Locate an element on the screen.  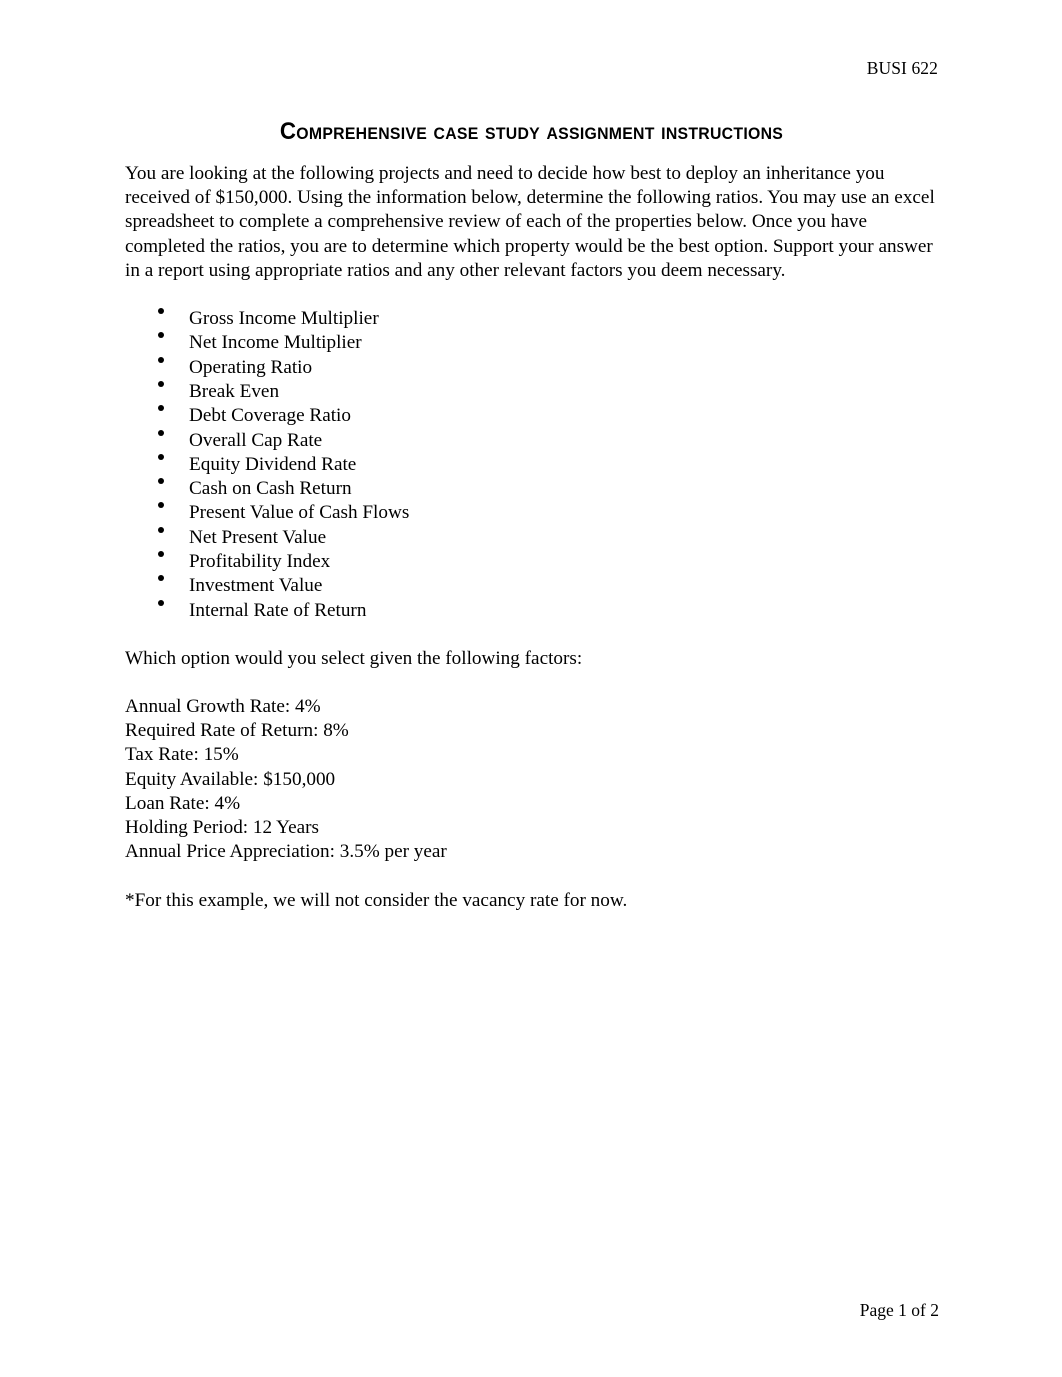
list-item-label: Net Income Multiplier is located at coordinates (275, 343).